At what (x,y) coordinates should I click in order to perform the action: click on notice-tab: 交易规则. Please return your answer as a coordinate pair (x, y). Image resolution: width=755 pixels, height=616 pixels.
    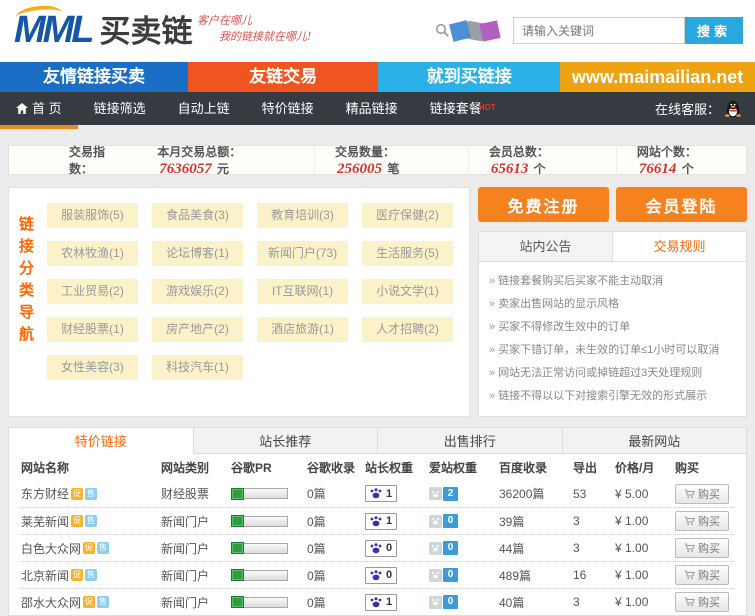
    Looking at the image, I should click on (679, 246).